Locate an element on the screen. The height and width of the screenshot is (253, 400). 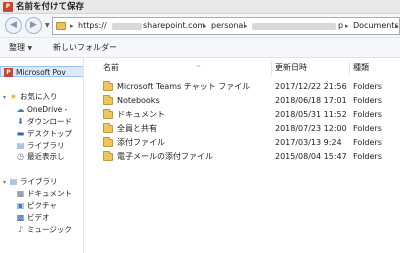
breadcrumb-personal: personal is located at coordinates (228, 26).